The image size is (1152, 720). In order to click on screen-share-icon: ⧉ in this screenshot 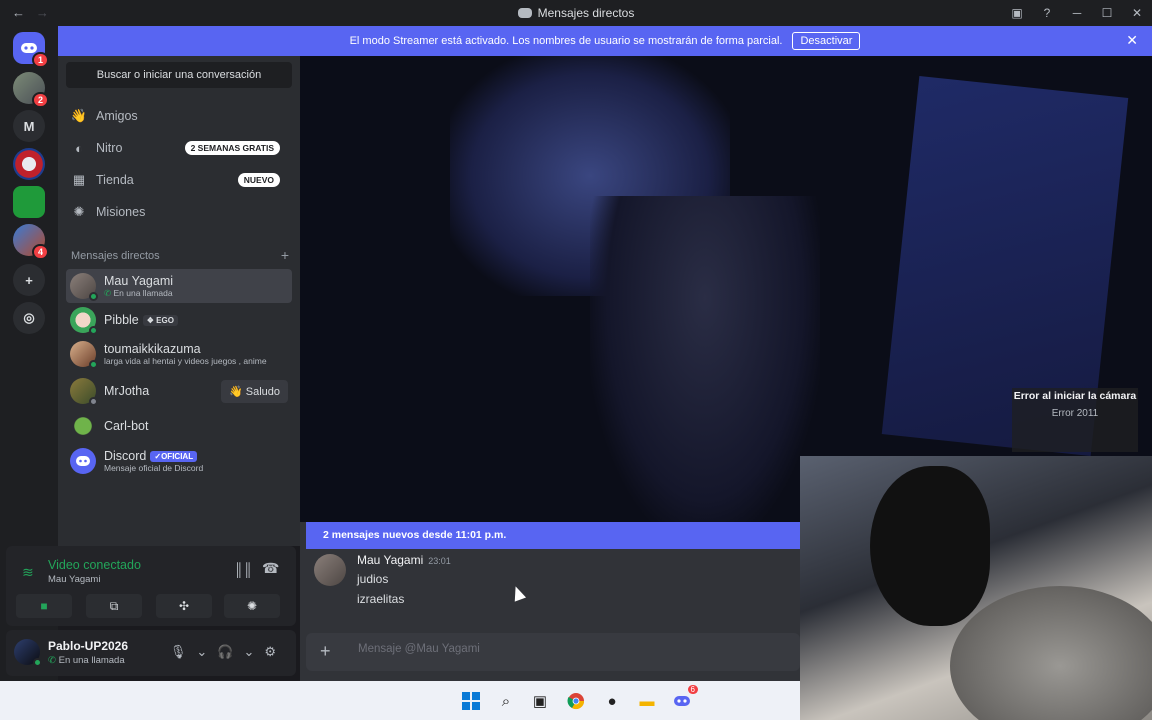, I will do `click(114, 605)`.